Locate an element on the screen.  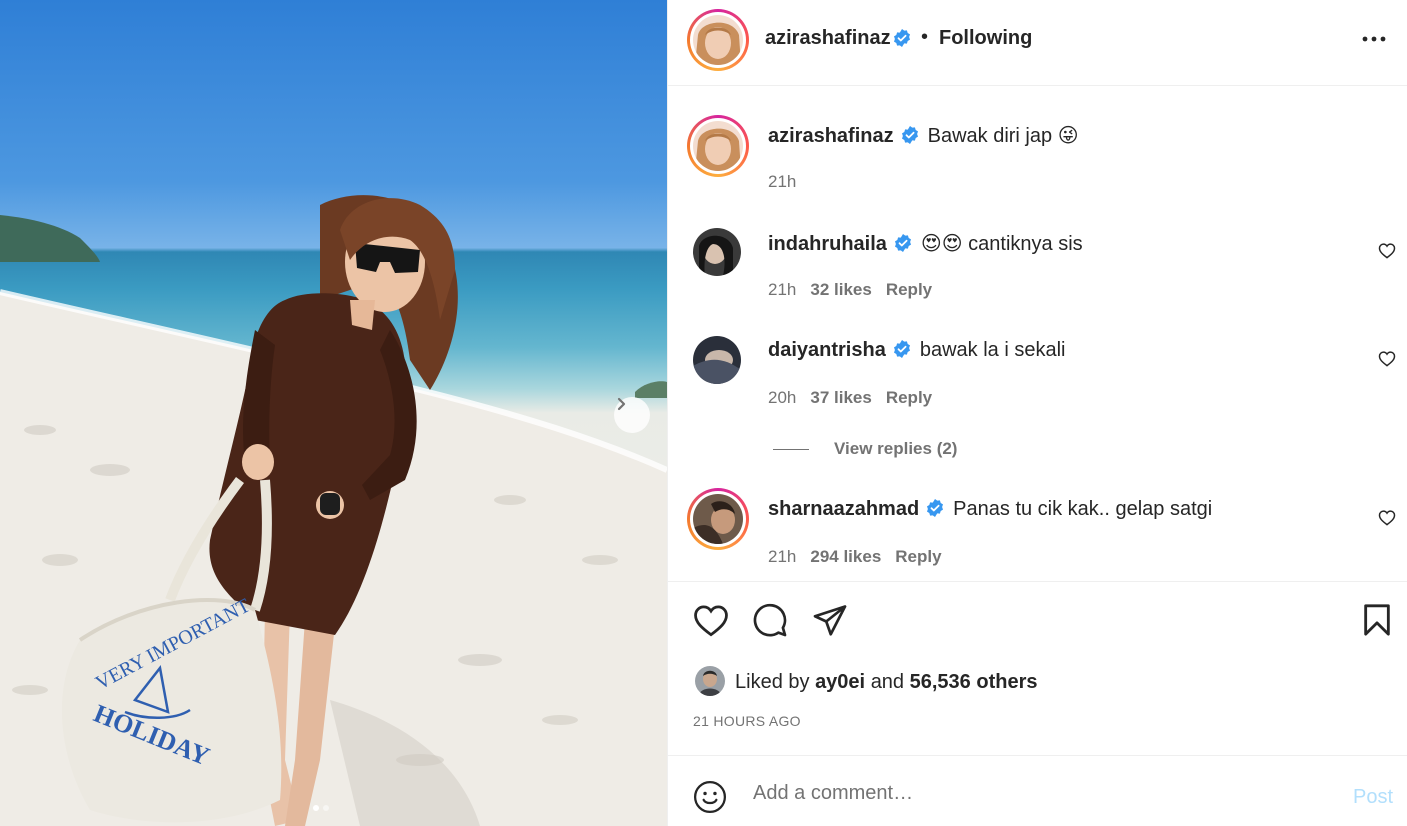
bookmark-icon is located at coordinates (1377, 620).